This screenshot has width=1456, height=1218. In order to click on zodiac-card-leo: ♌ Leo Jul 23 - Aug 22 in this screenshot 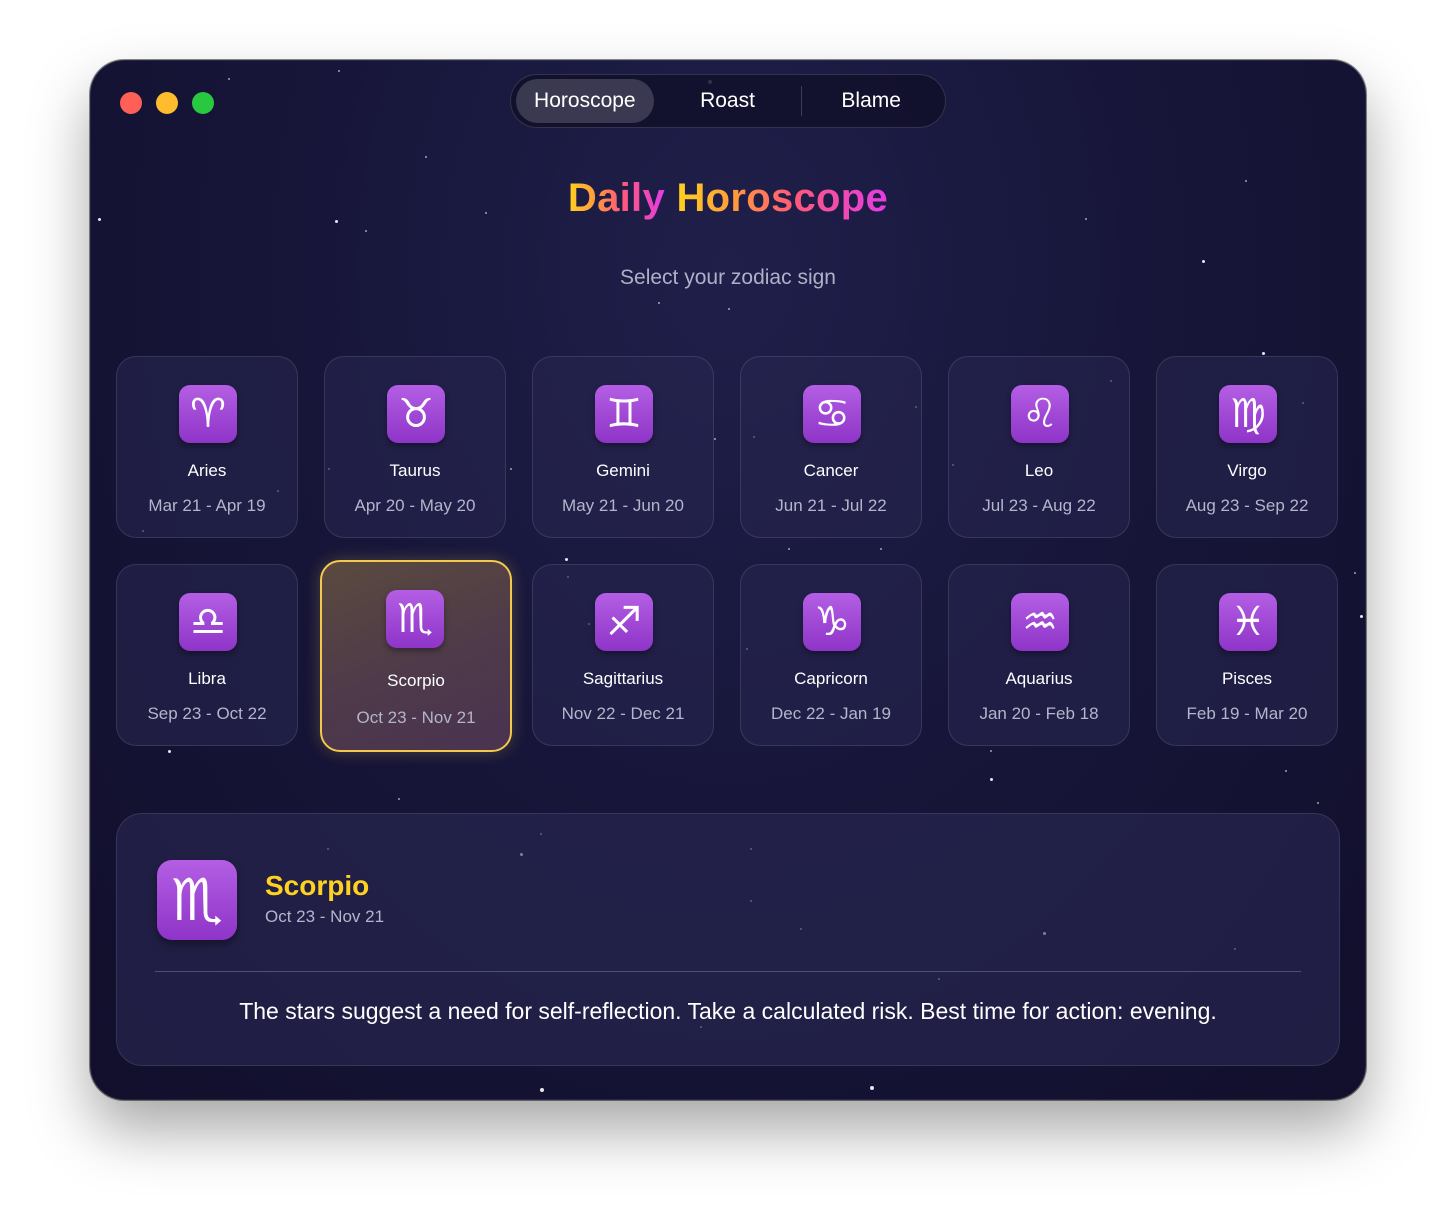, I will do `click(1039, 447)`.